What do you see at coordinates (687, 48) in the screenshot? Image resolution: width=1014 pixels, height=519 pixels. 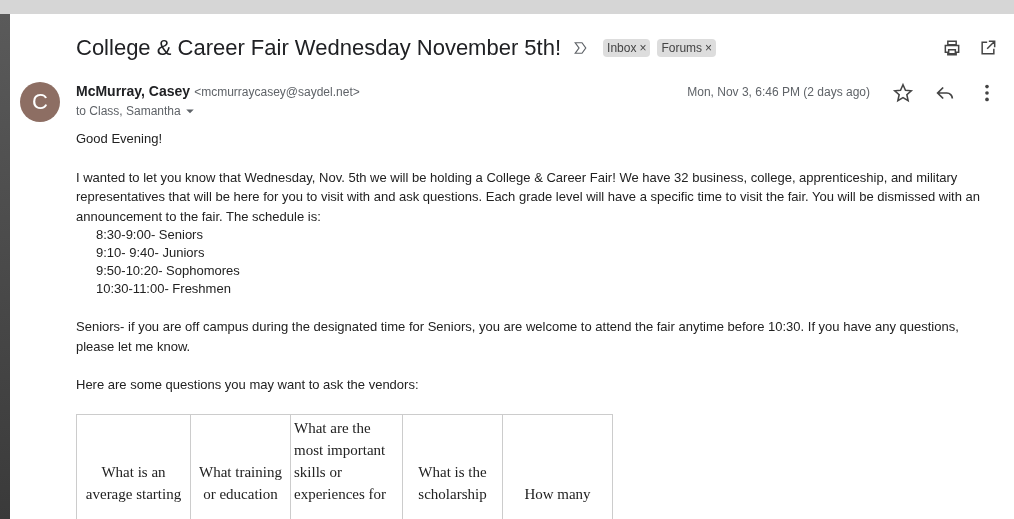 I see `label-chip: Forums ×` at bounding box center [687, 48].